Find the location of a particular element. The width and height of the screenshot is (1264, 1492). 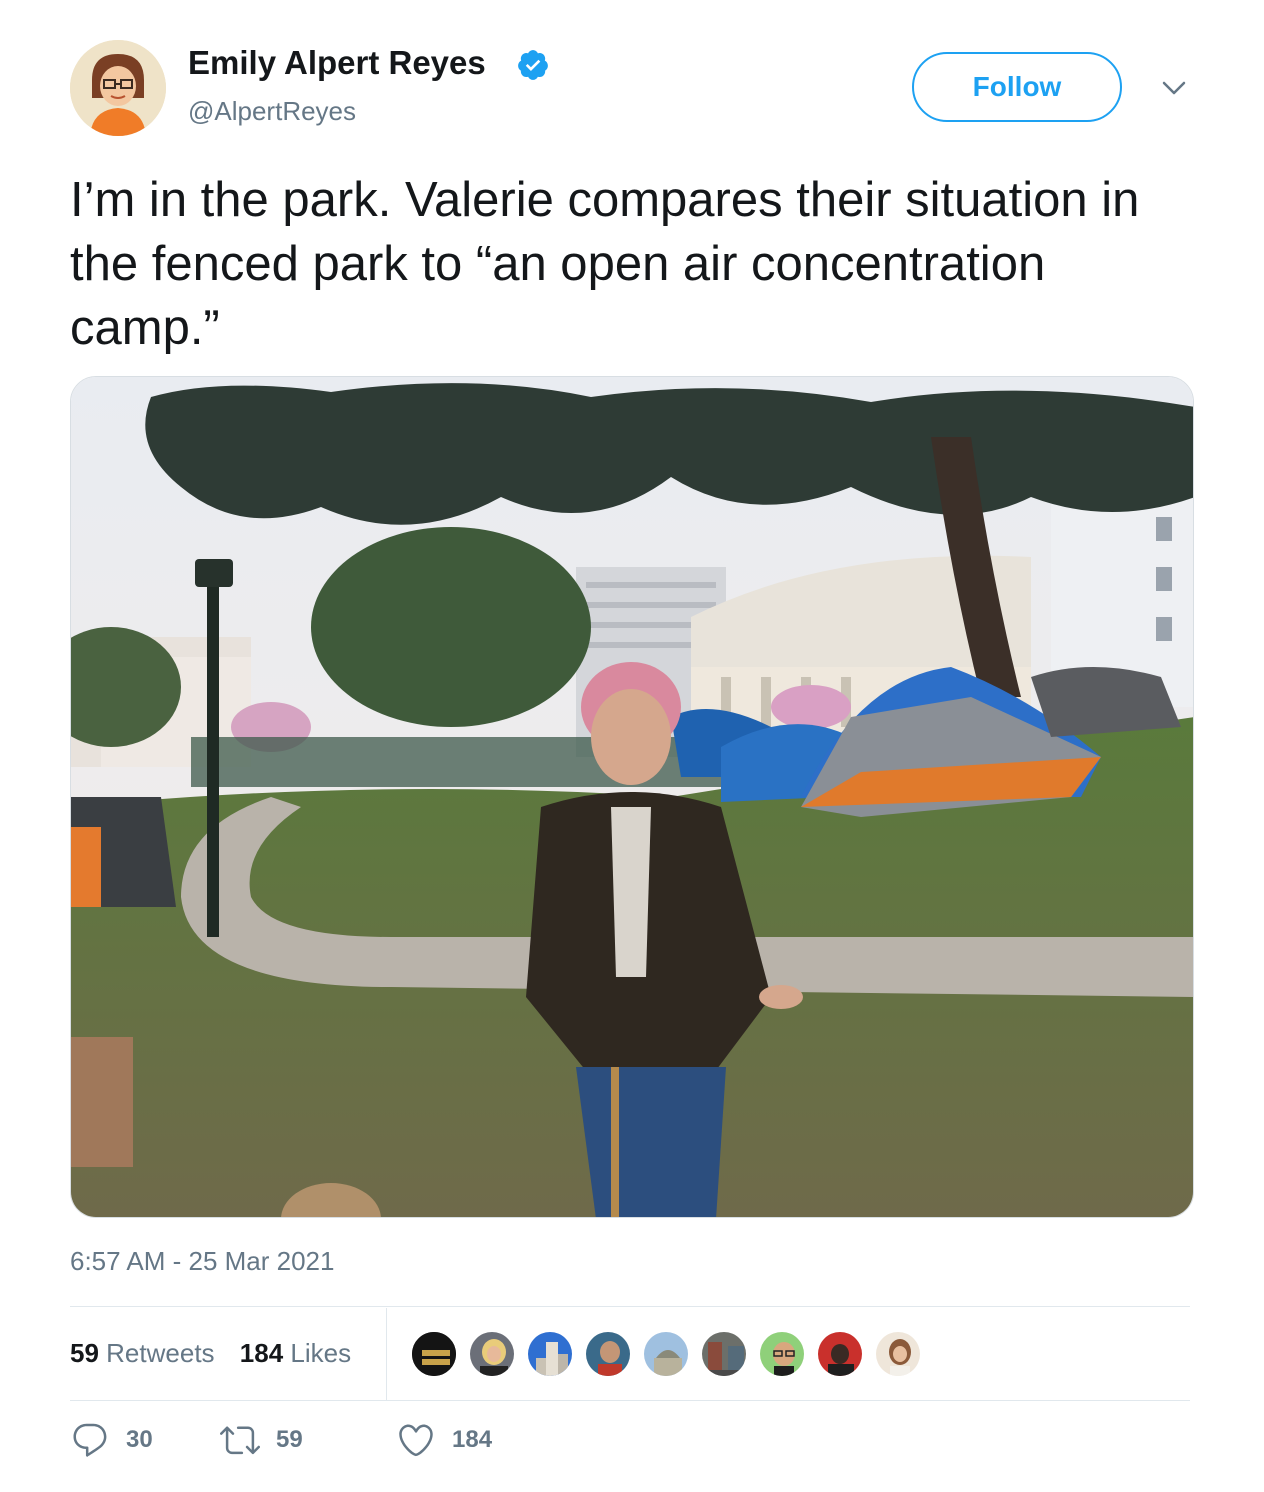

reply-icon is located at coordinates (90, 1440).